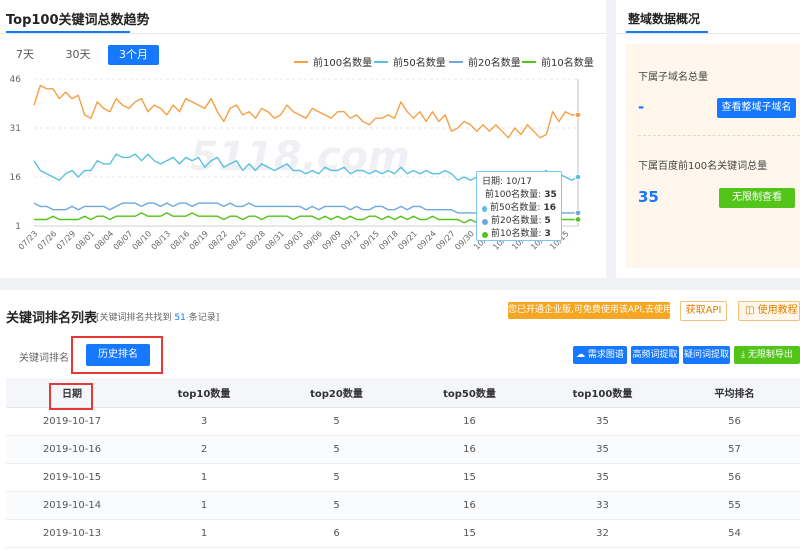  I want to click on unlimited-export-button: ⤓ 无限制导出, so click(767, 355).